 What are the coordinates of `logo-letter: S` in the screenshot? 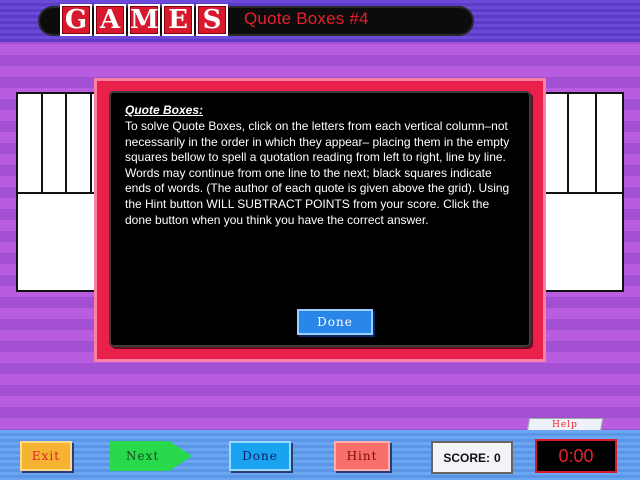 It's located at (212, 20).